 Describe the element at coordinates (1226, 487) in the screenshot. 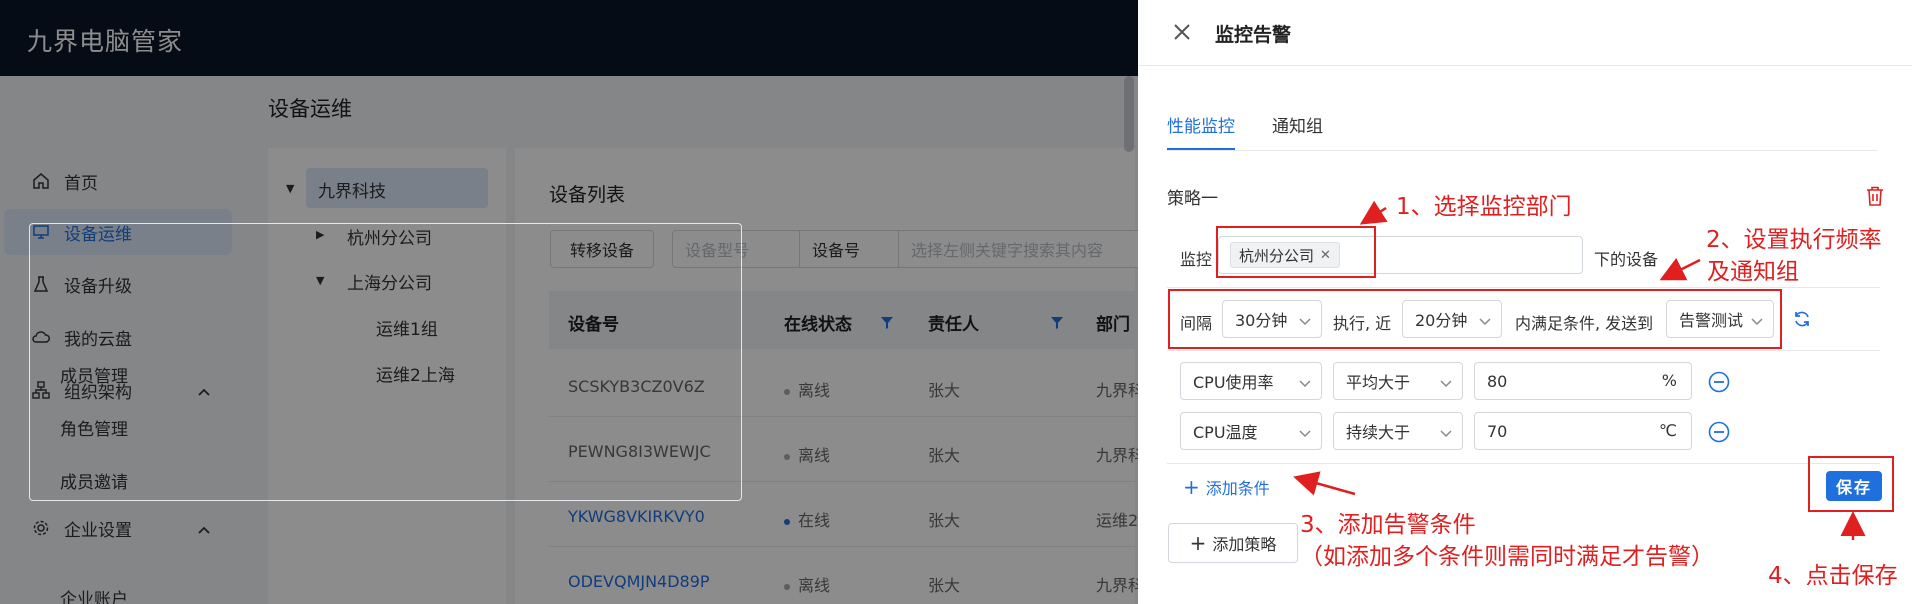

I see `add-condition-button: + 添加条件` at that location.